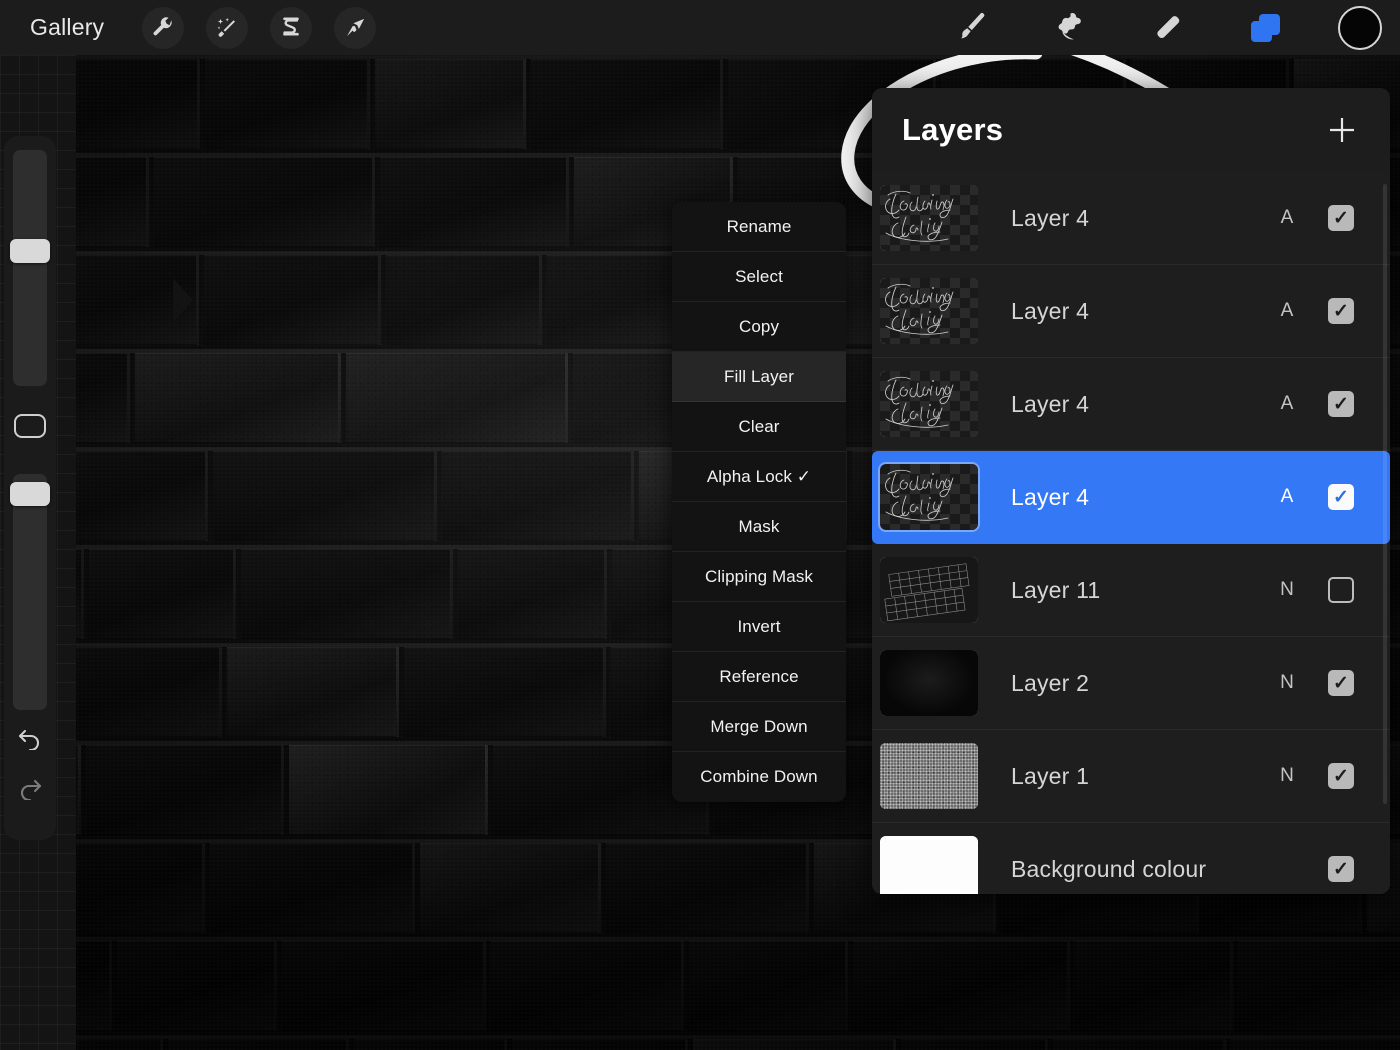 The image size is (1400, 1050). Describe the element at coordinates (30, 251) in the screenshot. I see `brush-size-thumb` at that location.